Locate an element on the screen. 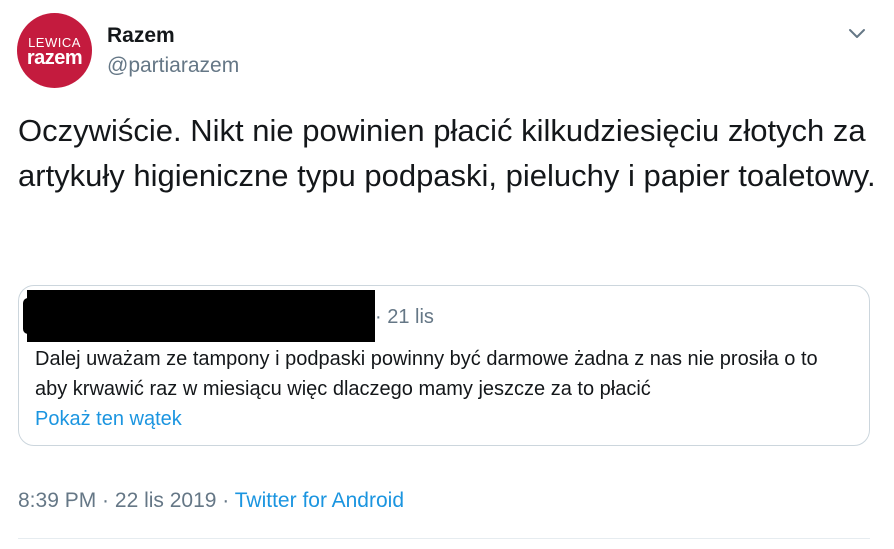 The height and width of the screenshot is (549, 894). avatar: LEWICA razem is located at coordinates (54, 50).